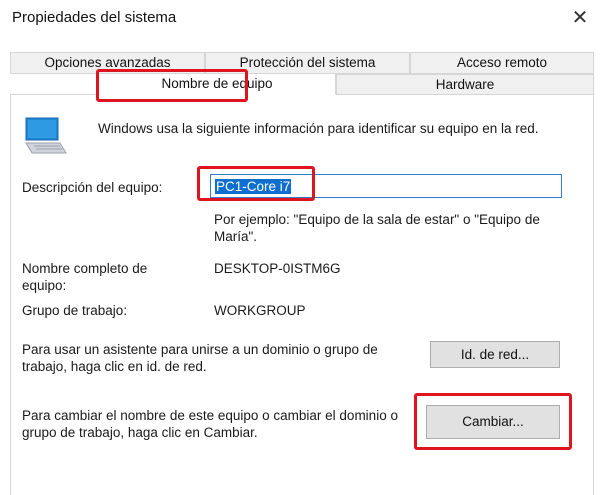  I want to click on full-name-label: Nombre completo de equipo:, so click(85, 277).